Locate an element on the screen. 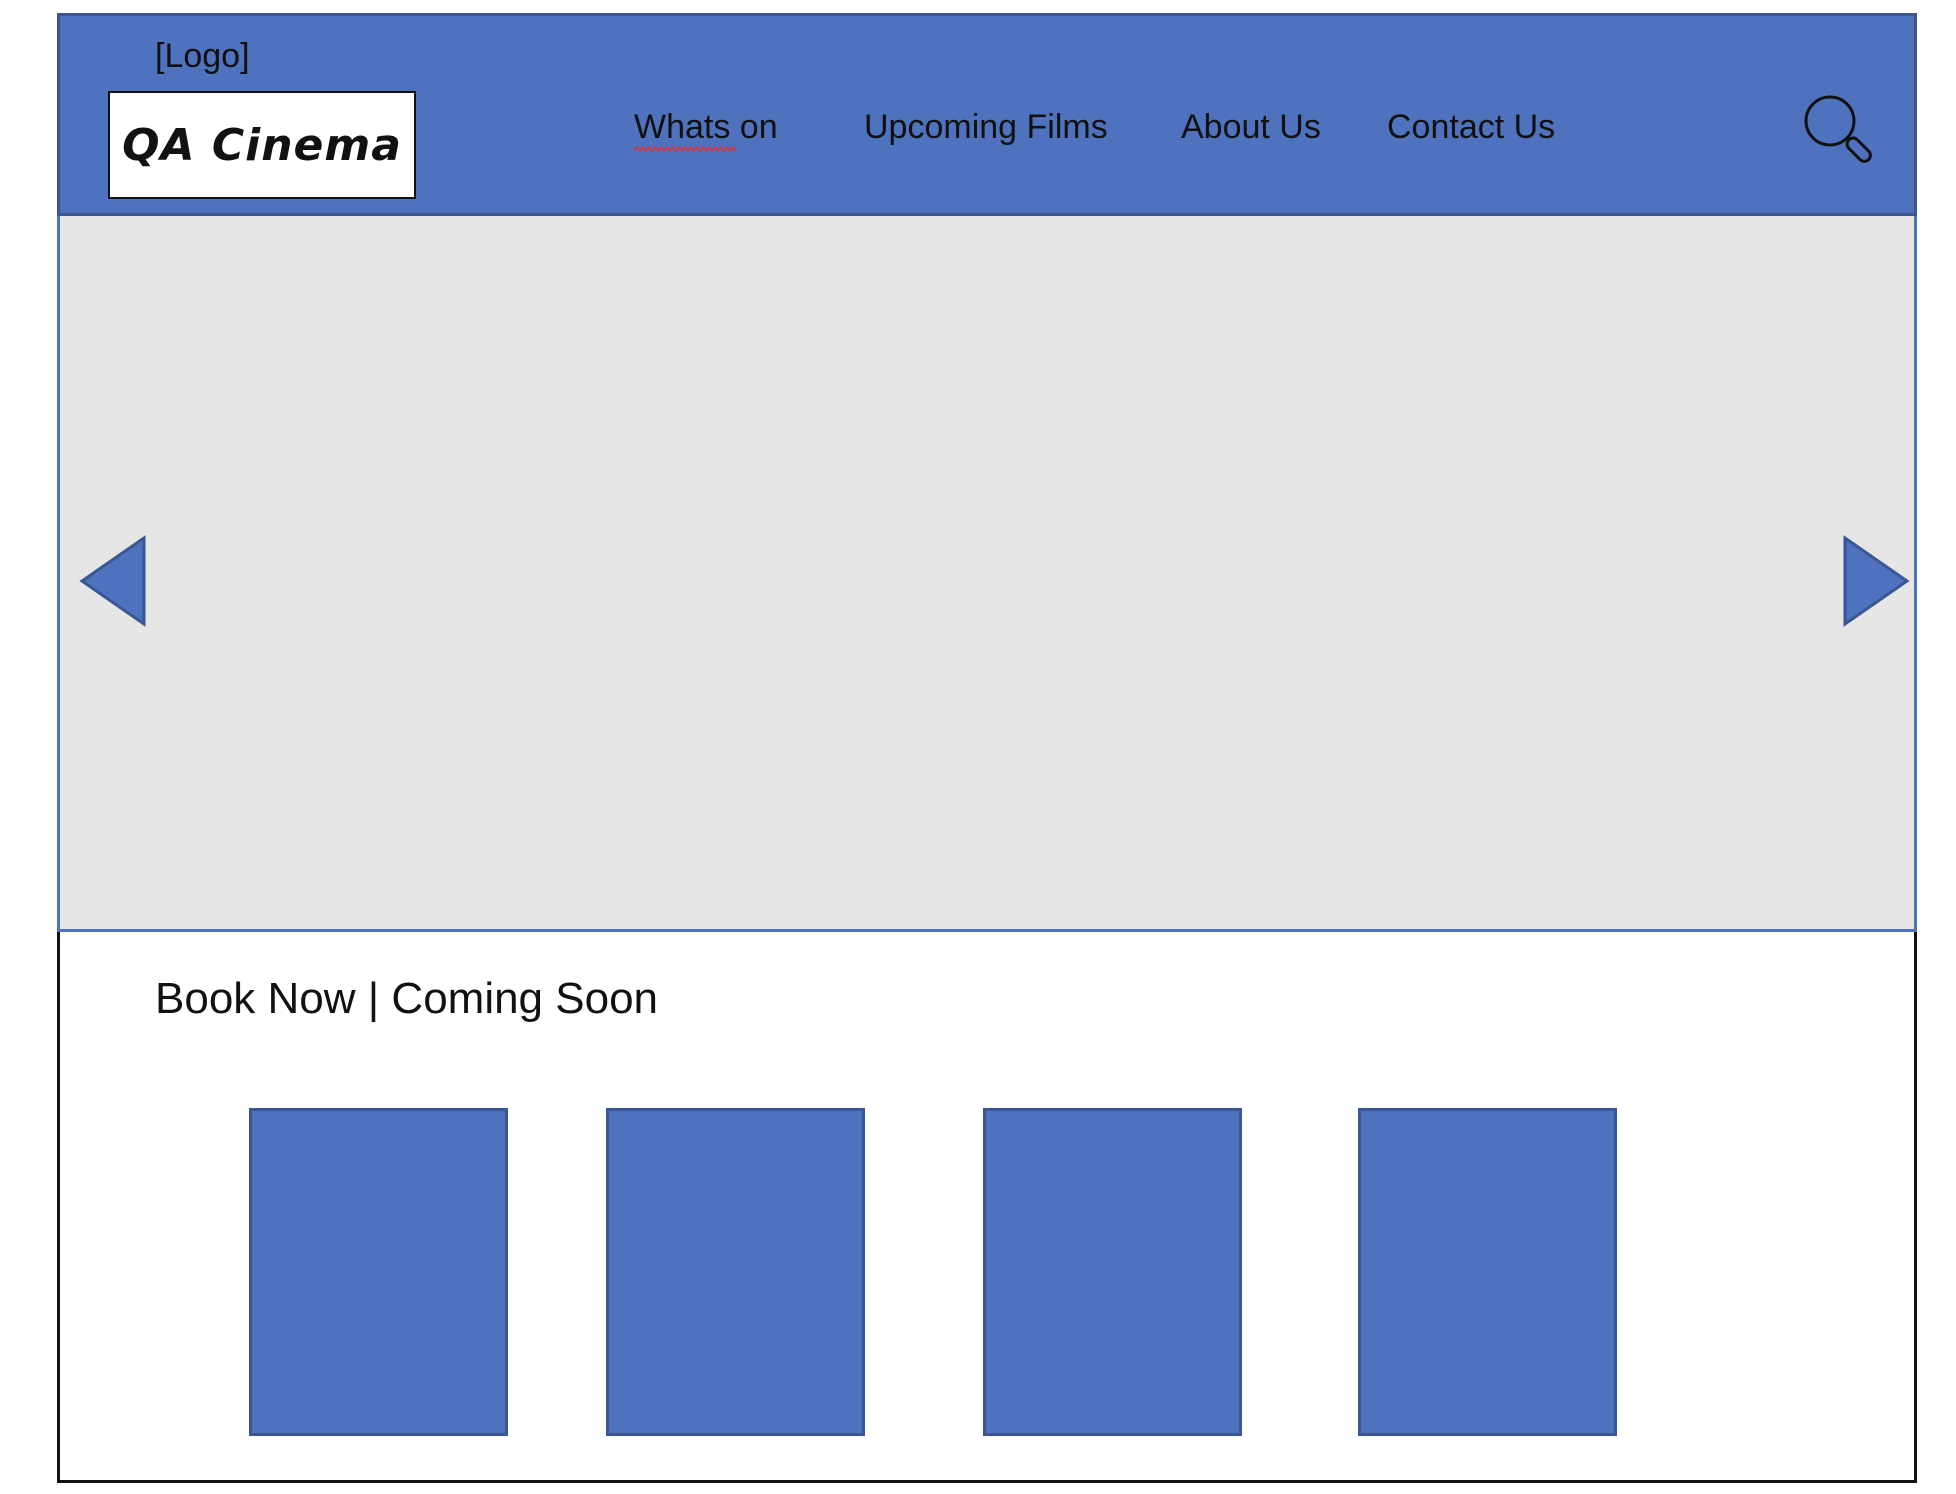  nav-item-contact-us: Contact Us is located at coordinates (1471, 127).